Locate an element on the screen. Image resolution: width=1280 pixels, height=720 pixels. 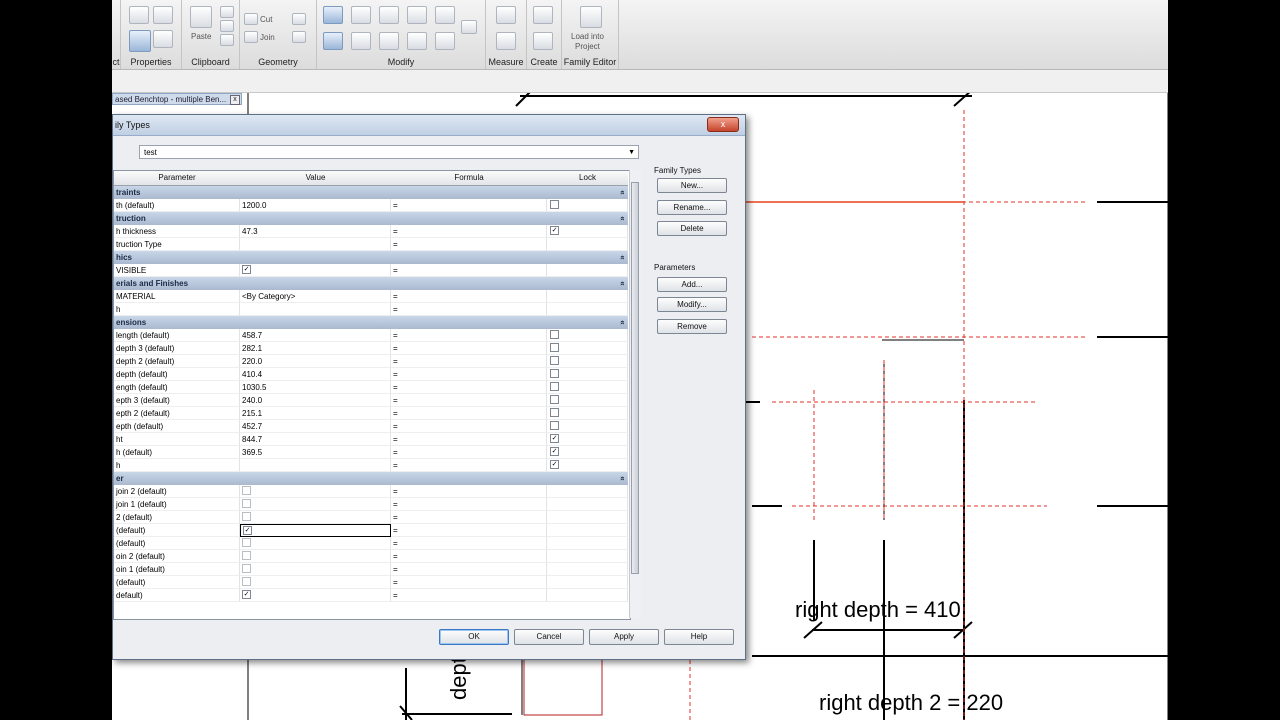
mirror-draw-icon is located at coordinates (417, 15).